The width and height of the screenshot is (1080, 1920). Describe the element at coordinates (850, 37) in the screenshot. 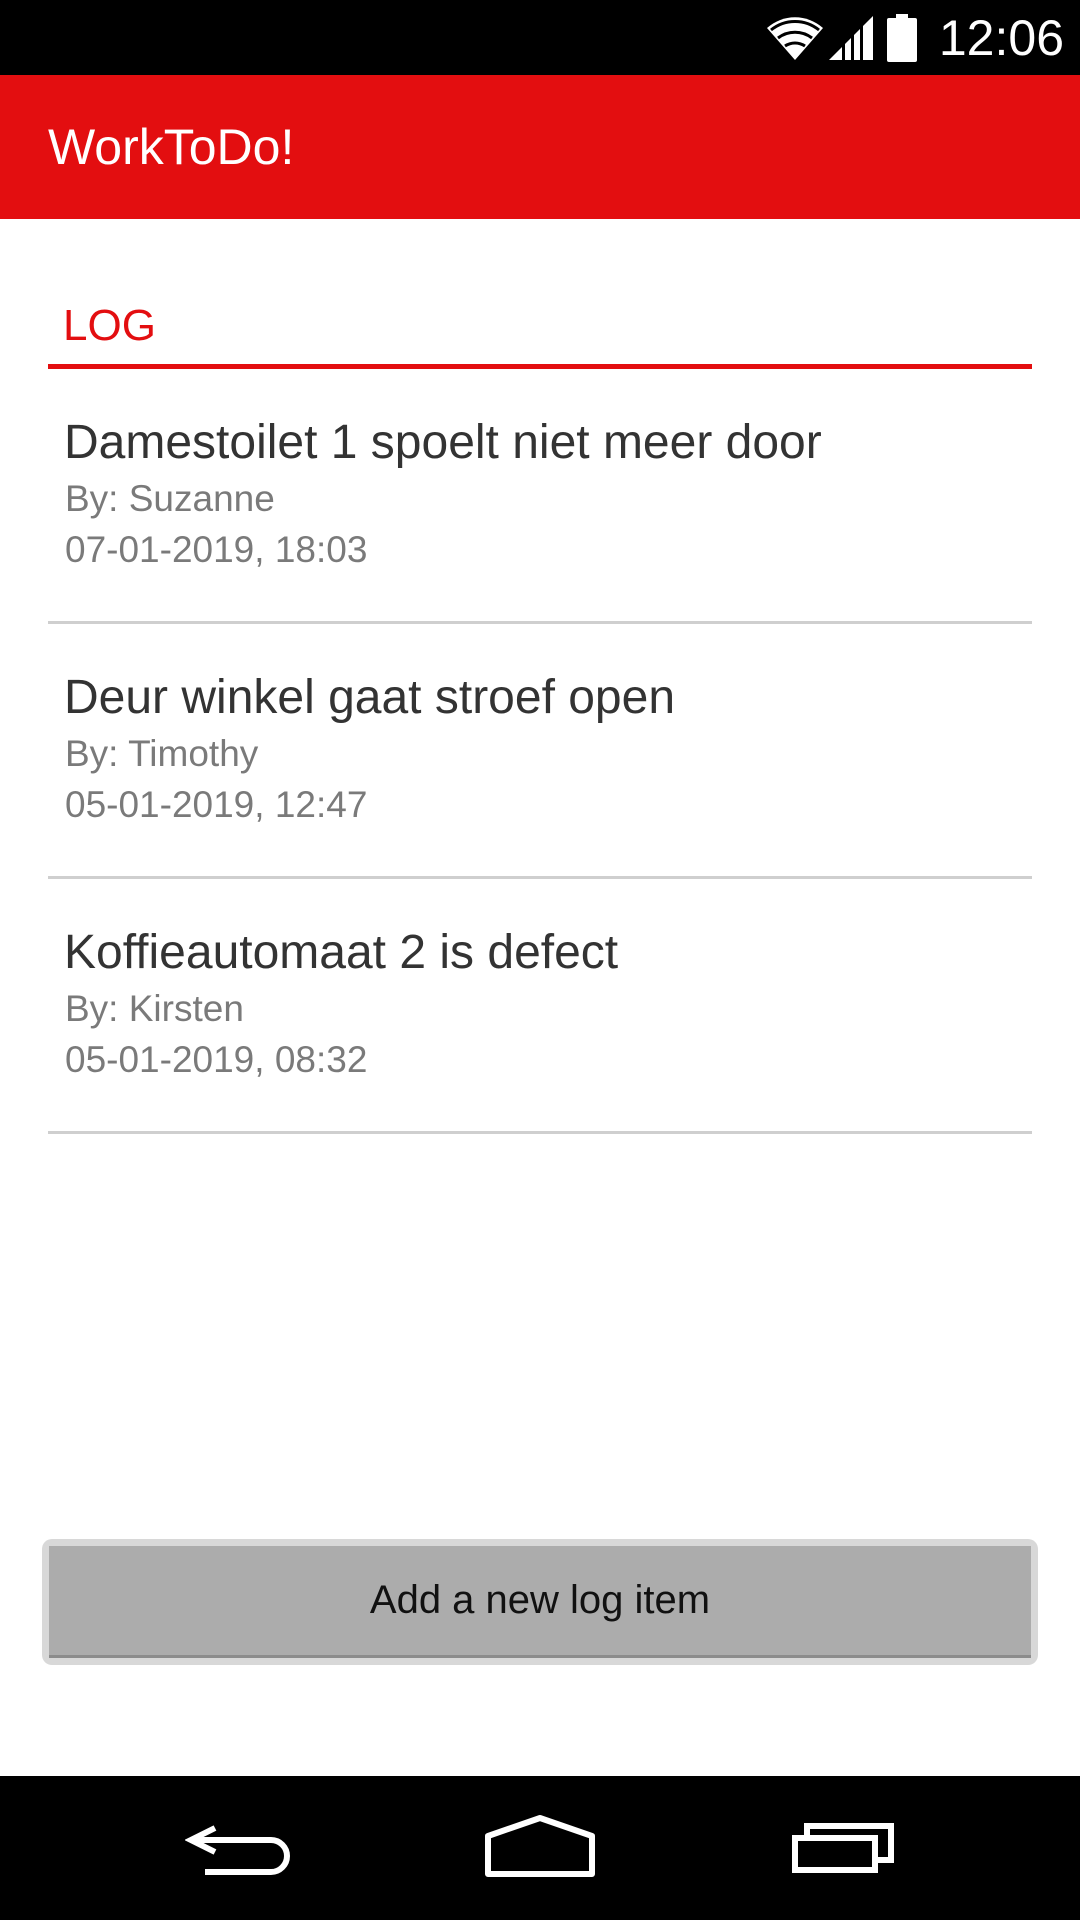

I see `signal-icon` at that location.